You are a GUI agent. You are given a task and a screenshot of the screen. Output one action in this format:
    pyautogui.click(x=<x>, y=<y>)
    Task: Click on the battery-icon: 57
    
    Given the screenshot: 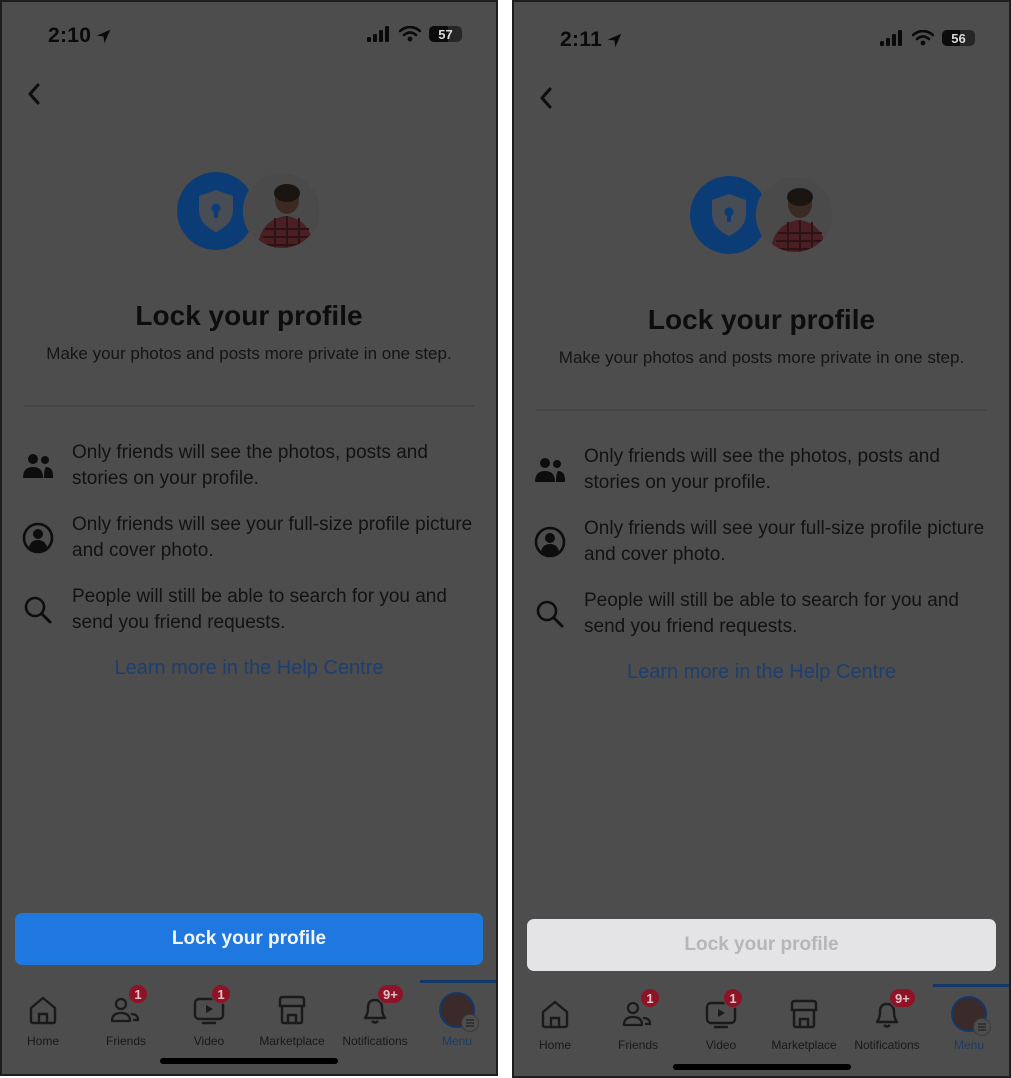 What is the action you would take?
    pyautogui.click(x=445, y=34)
    